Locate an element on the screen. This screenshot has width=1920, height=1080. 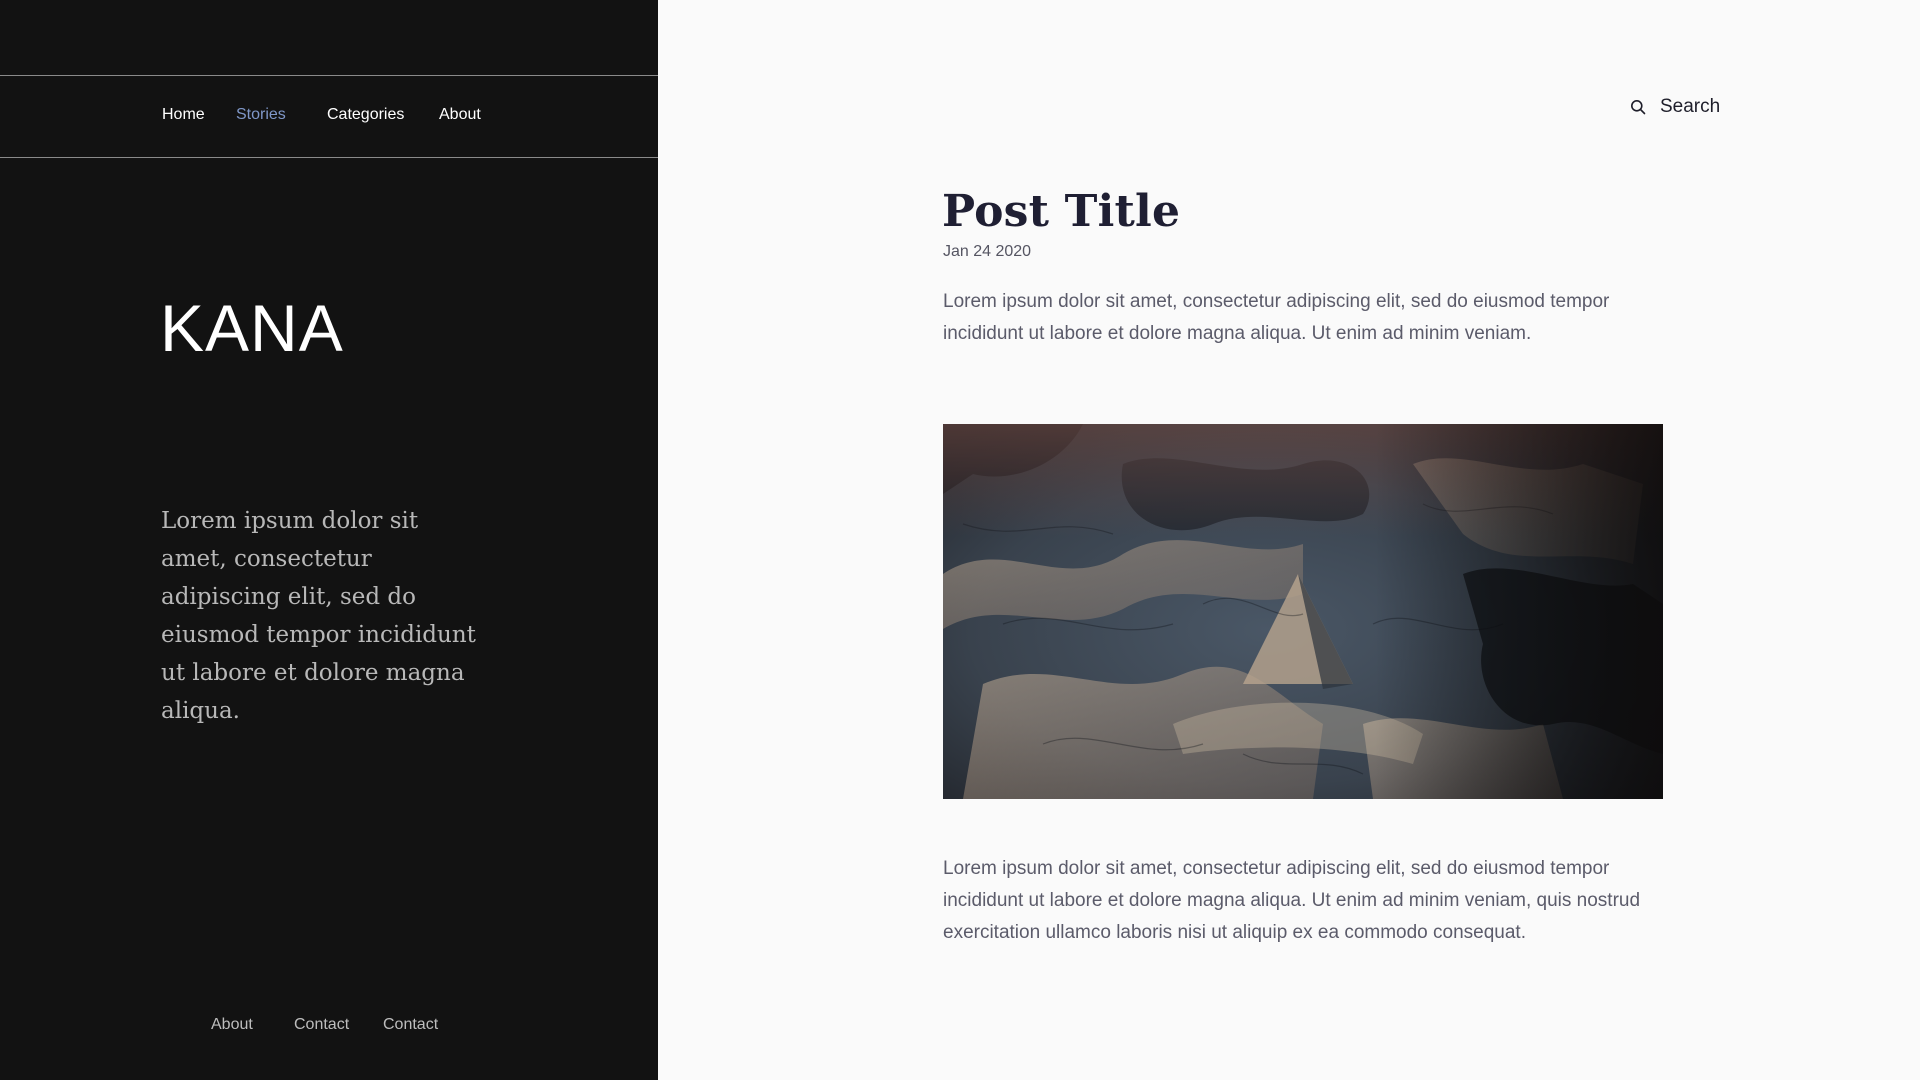
footer-link-about: About is located at coordinates (232, 1025).